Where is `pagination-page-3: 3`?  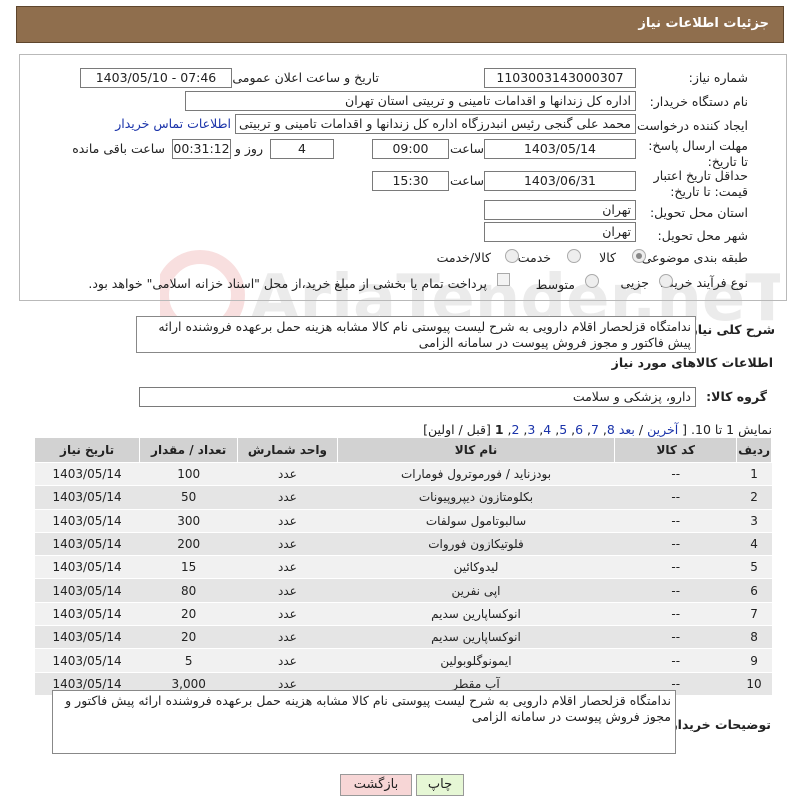
pagination-page-3: 3 is located at coordinates (531, 429).